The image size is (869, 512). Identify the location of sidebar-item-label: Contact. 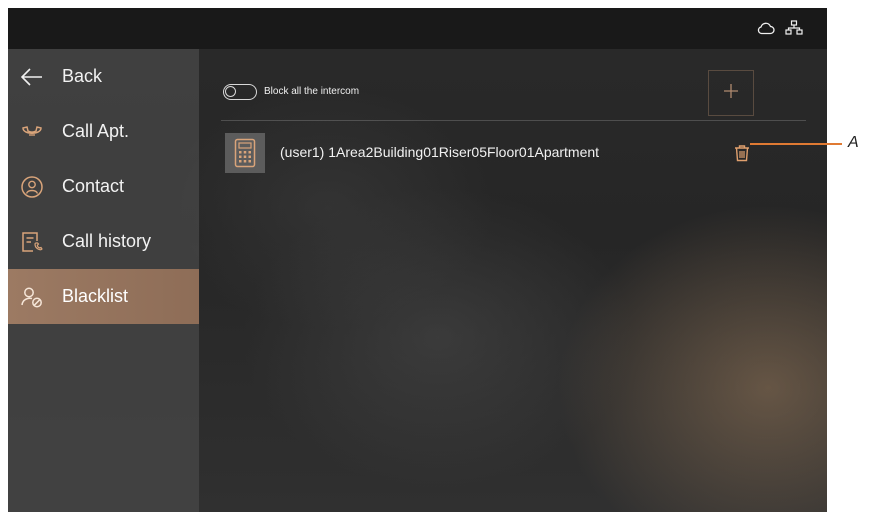
(93, 186).